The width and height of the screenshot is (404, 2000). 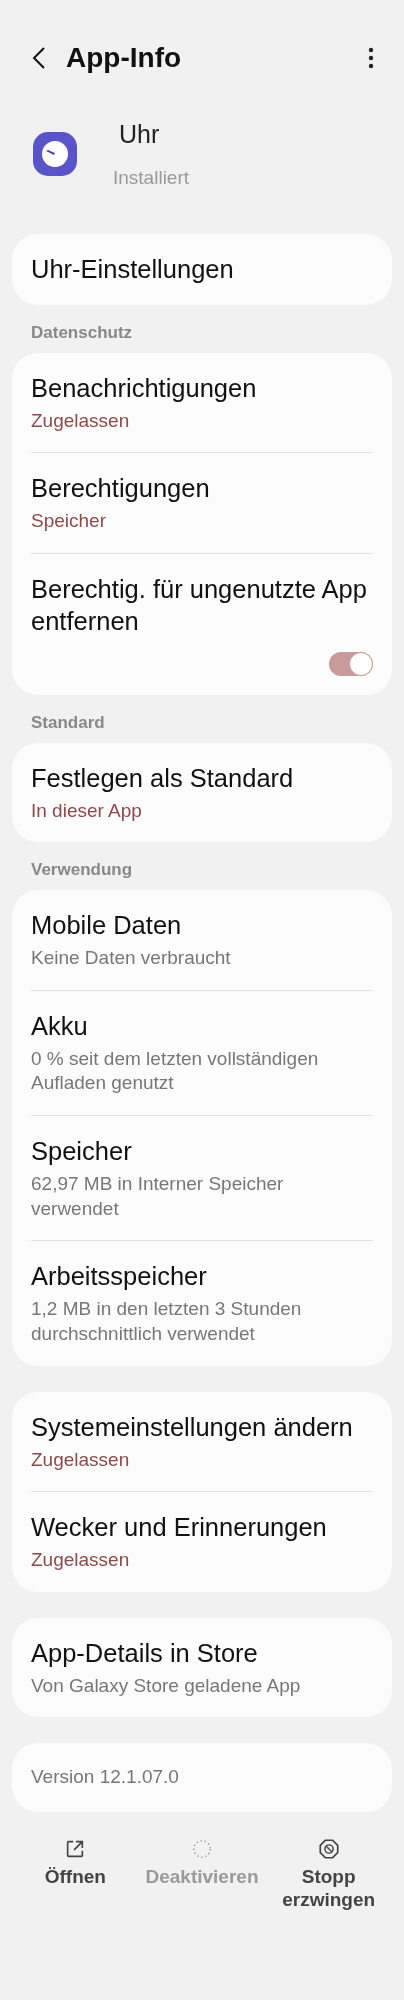 I want to click on settings-item: Uhr-Einstellungen, so click(x=202, y=269).